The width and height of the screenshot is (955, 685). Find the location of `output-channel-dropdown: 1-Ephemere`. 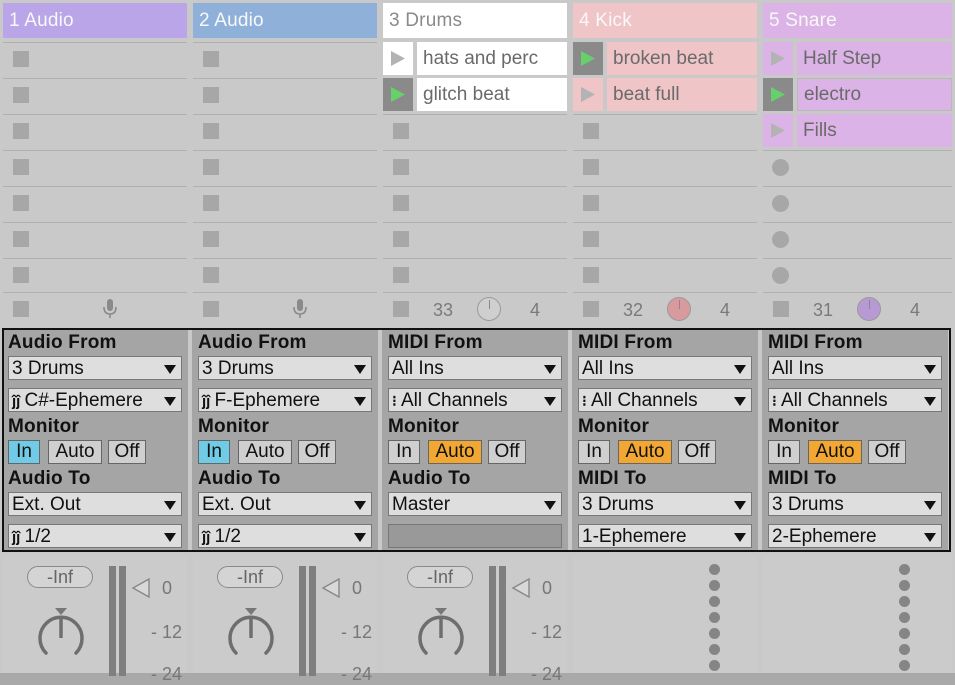

output-channel-dropdown: 1-Ephemere is located at coordinates (665, 536).